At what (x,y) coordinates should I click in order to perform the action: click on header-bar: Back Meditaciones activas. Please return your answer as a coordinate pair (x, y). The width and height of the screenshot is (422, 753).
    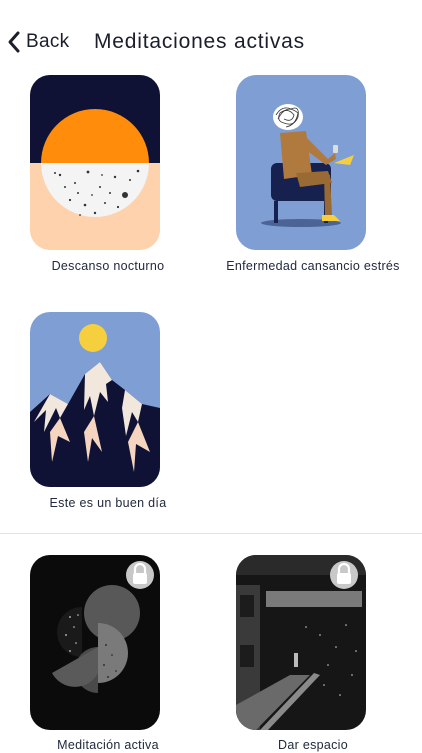
    Looking at the image, I should click on (211, 40).